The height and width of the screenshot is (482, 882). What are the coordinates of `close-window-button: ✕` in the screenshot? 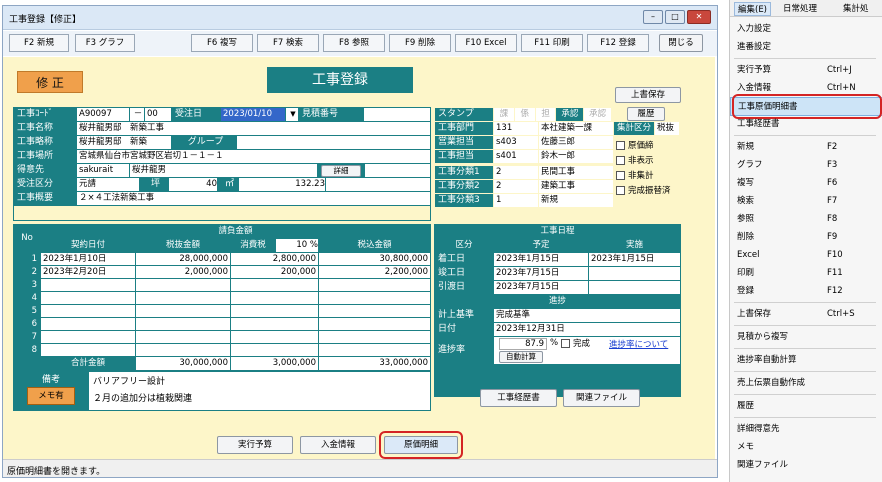 It's located at (699, 17).